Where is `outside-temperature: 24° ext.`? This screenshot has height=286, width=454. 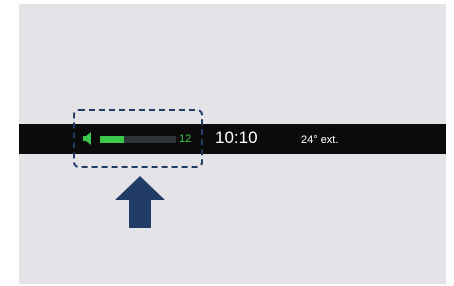
outside-temperature: 24° ext. is located at coordinates (320, 140).